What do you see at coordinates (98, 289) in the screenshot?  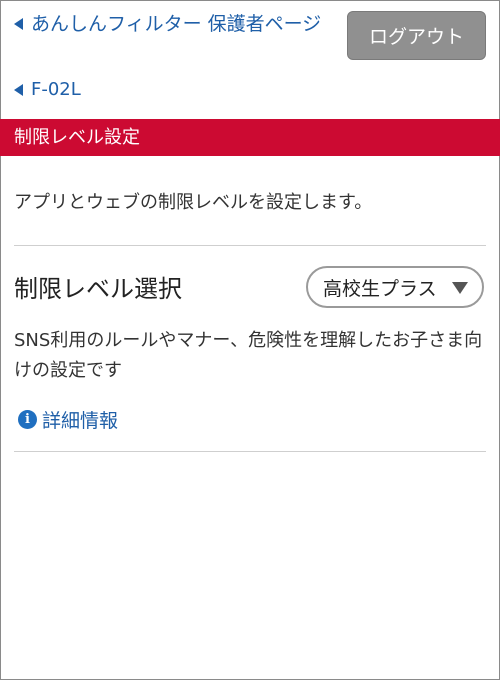 I see `level-select-label: 制限レベル選択` at bounding box center [98, 289].